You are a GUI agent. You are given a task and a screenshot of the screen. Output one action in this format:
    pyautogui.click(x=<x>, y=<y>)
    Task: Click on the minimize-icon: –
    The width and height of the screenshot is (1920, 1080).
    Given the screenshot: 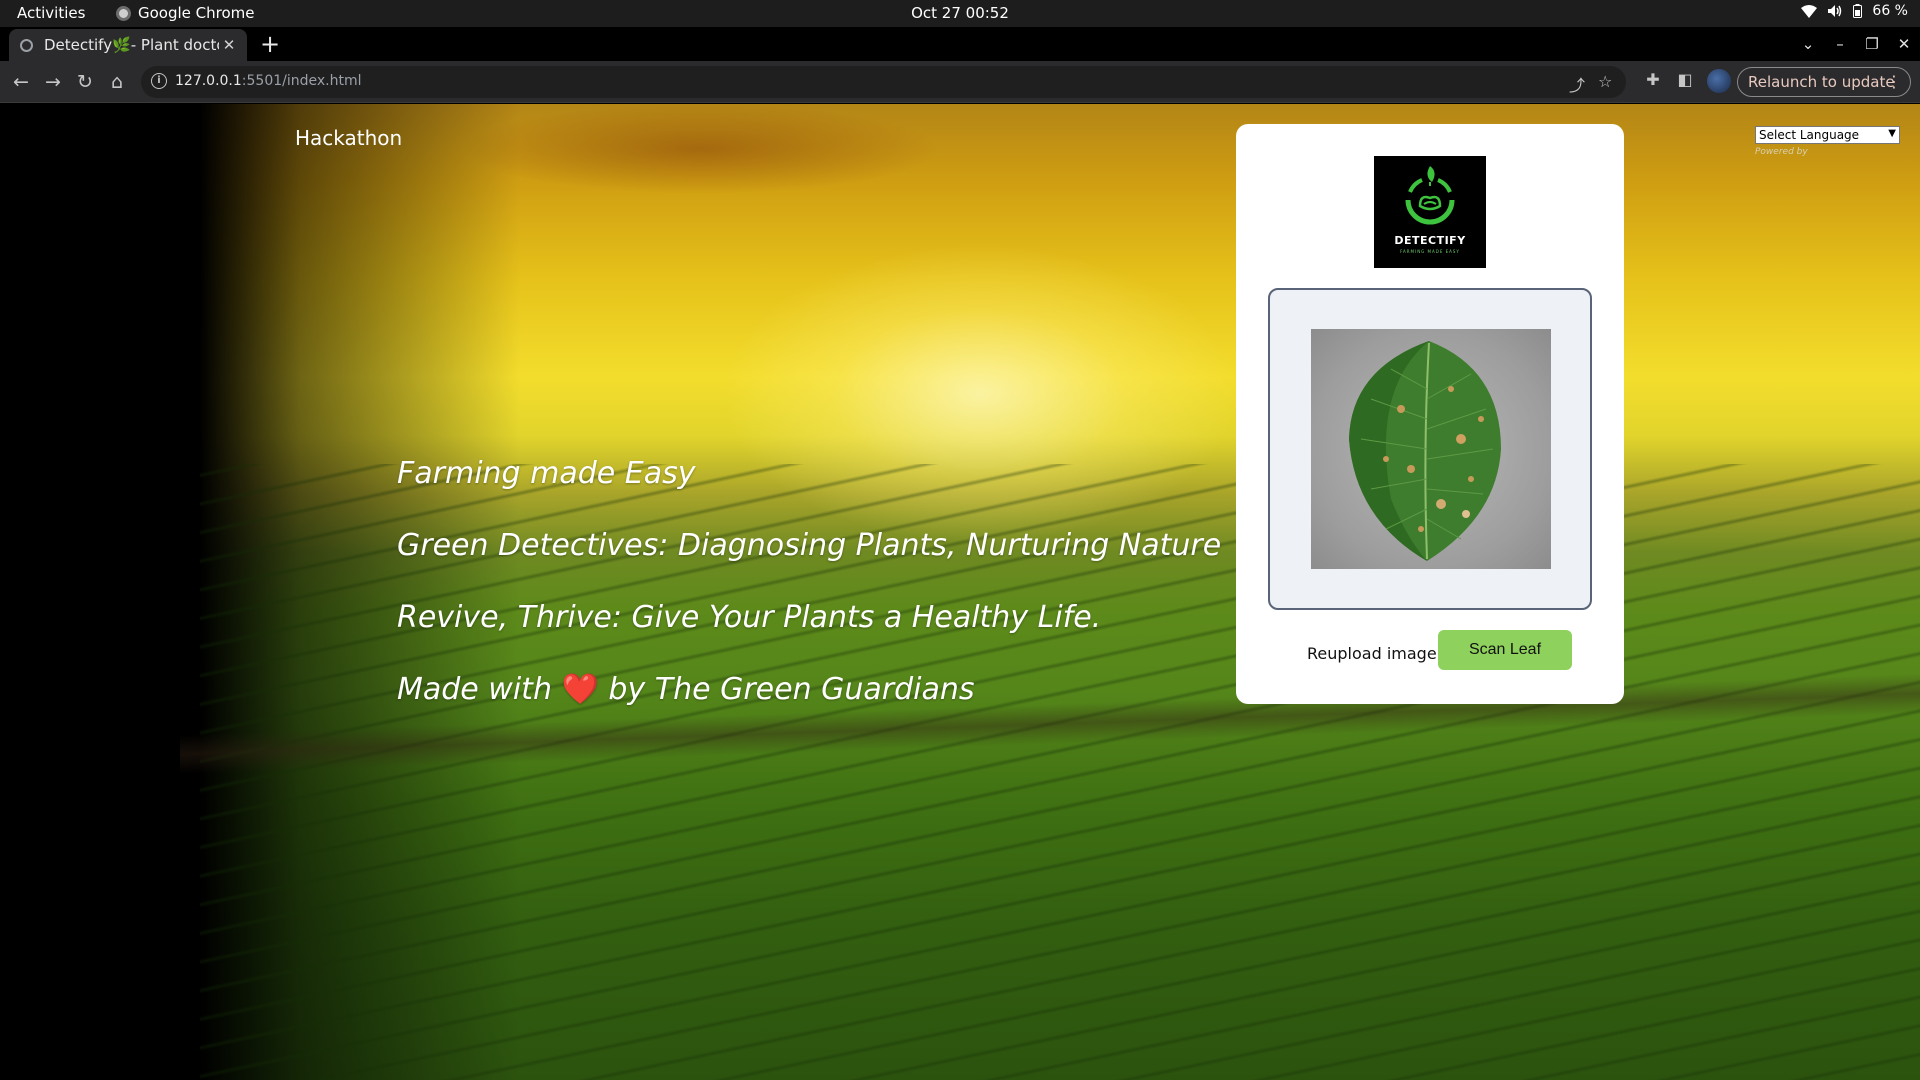 What is the action you would take?
    pyautogui.click(x=1840, y=44)
    